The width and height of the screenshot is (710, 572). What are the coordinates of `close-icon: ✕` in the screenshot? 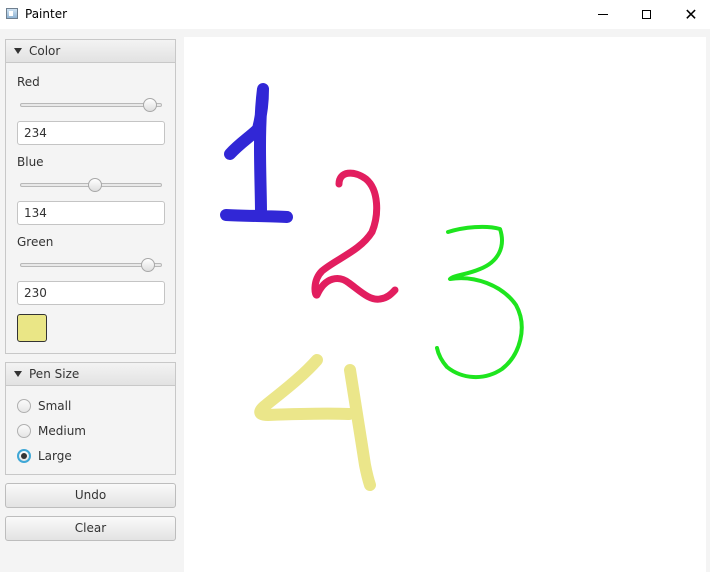 It's located at (691, 14).